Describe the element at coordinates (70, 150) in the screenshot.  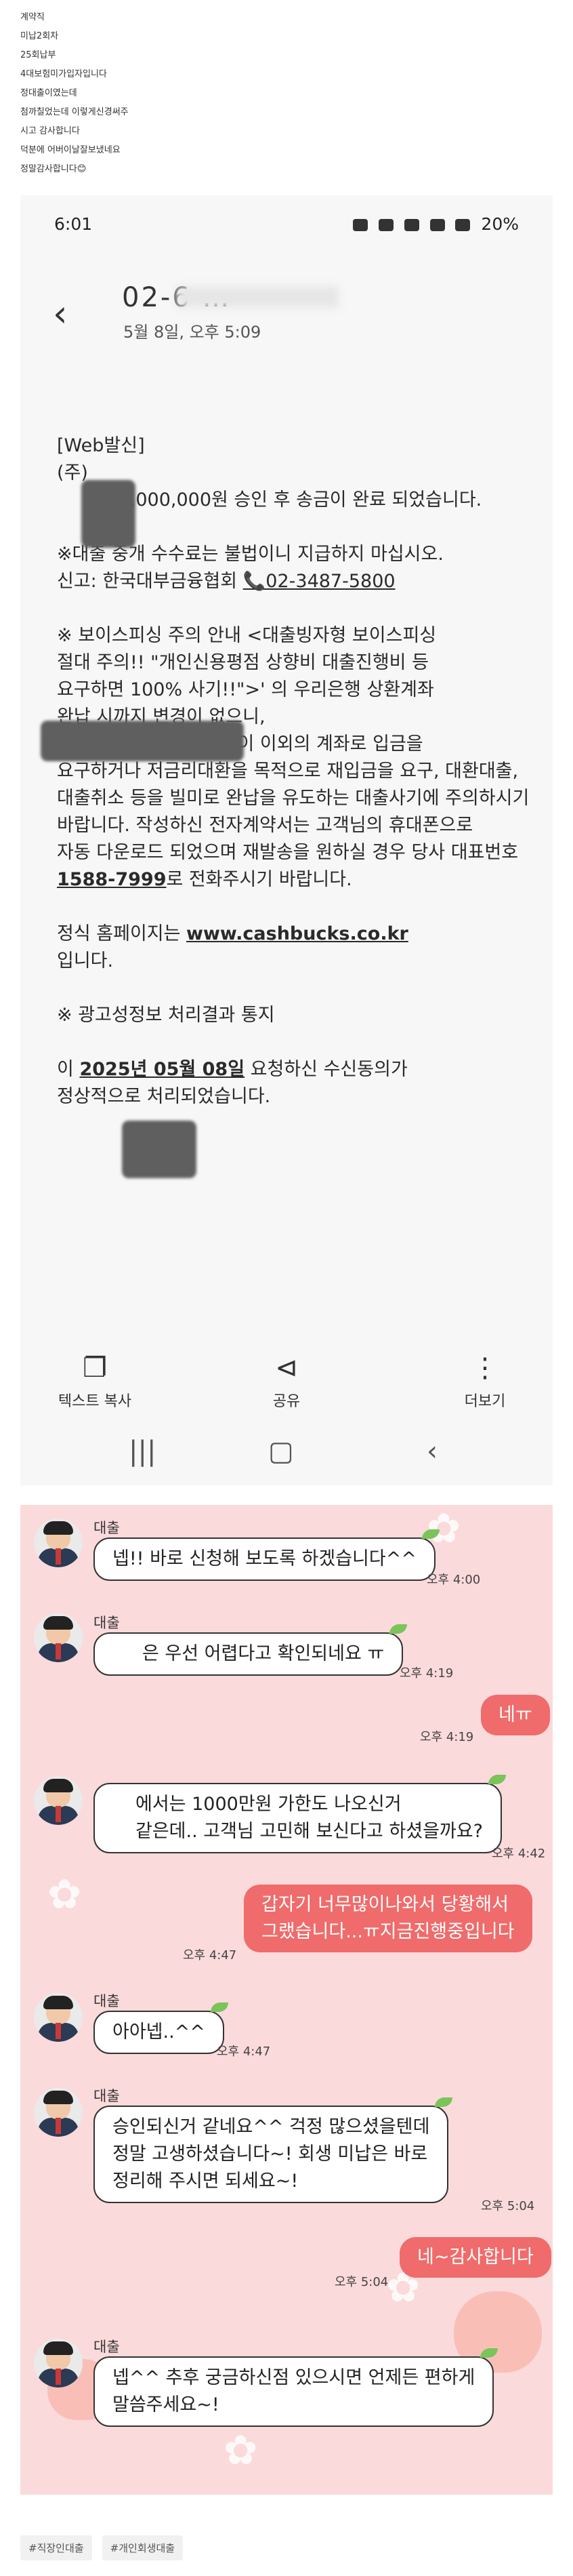
I see `intro-line: 덕분에 어버이날잘보냈네요` at that location.